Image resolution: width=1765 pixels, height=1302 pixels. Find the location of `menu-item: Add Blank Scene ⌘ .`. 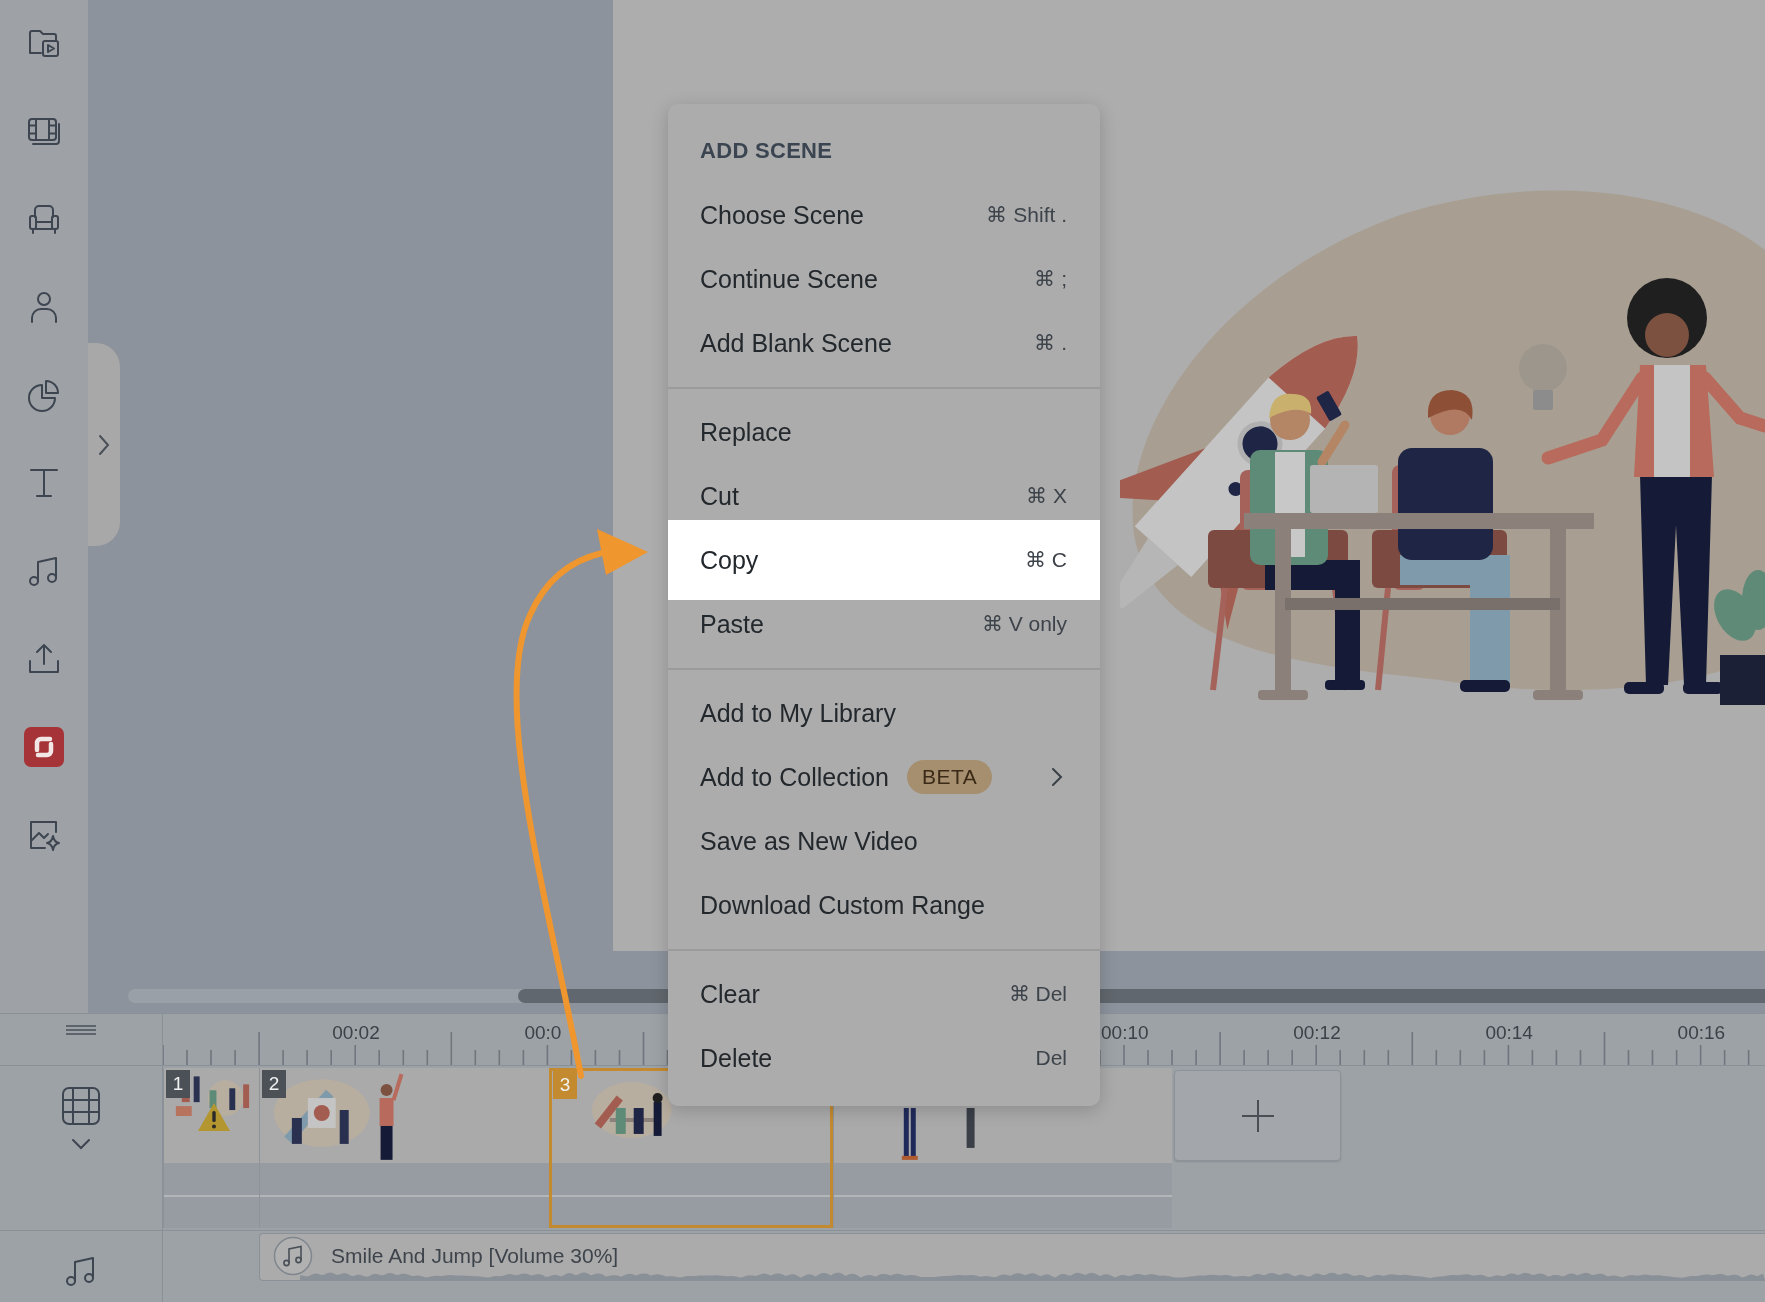

menu-item: Add Blank Scene ⌘ . is located at coordinates (884, 343).